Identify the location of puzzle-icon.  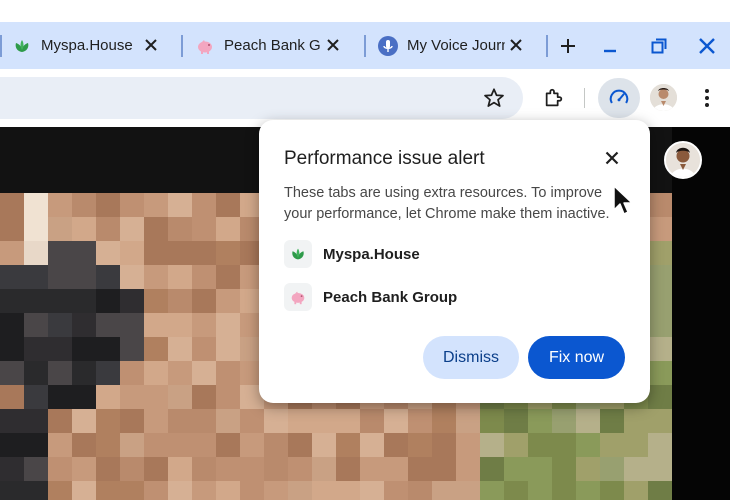
(554, 98).